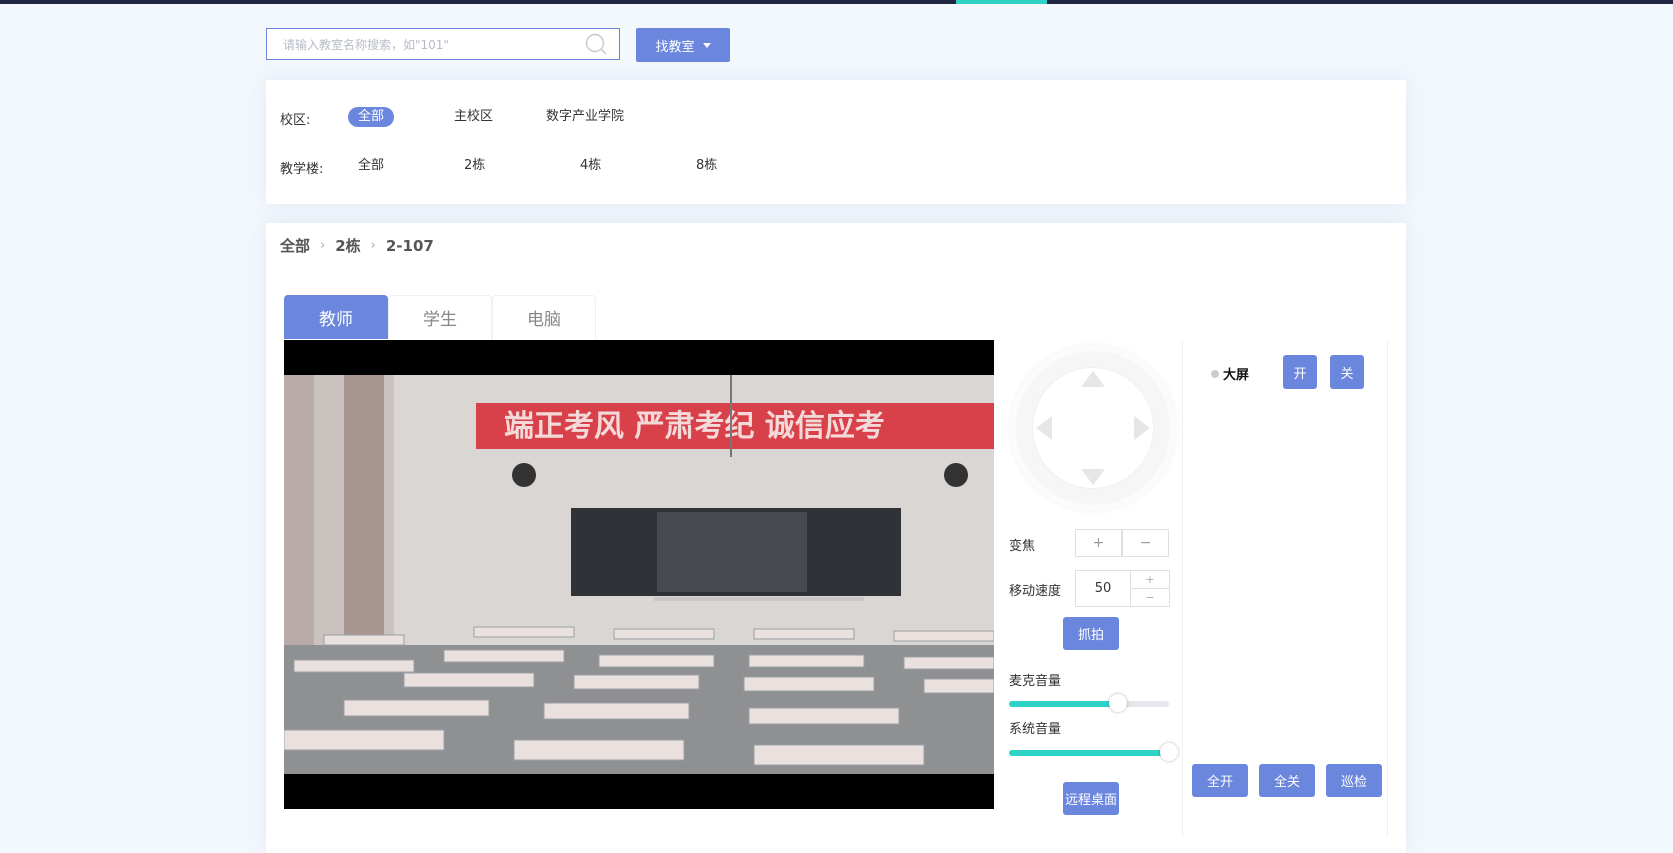 This screenshot has height=853, width=1673. Describe the element at coordinates (706, 166) in the screenshot. I see `building-option-8: 8栋` at that location.